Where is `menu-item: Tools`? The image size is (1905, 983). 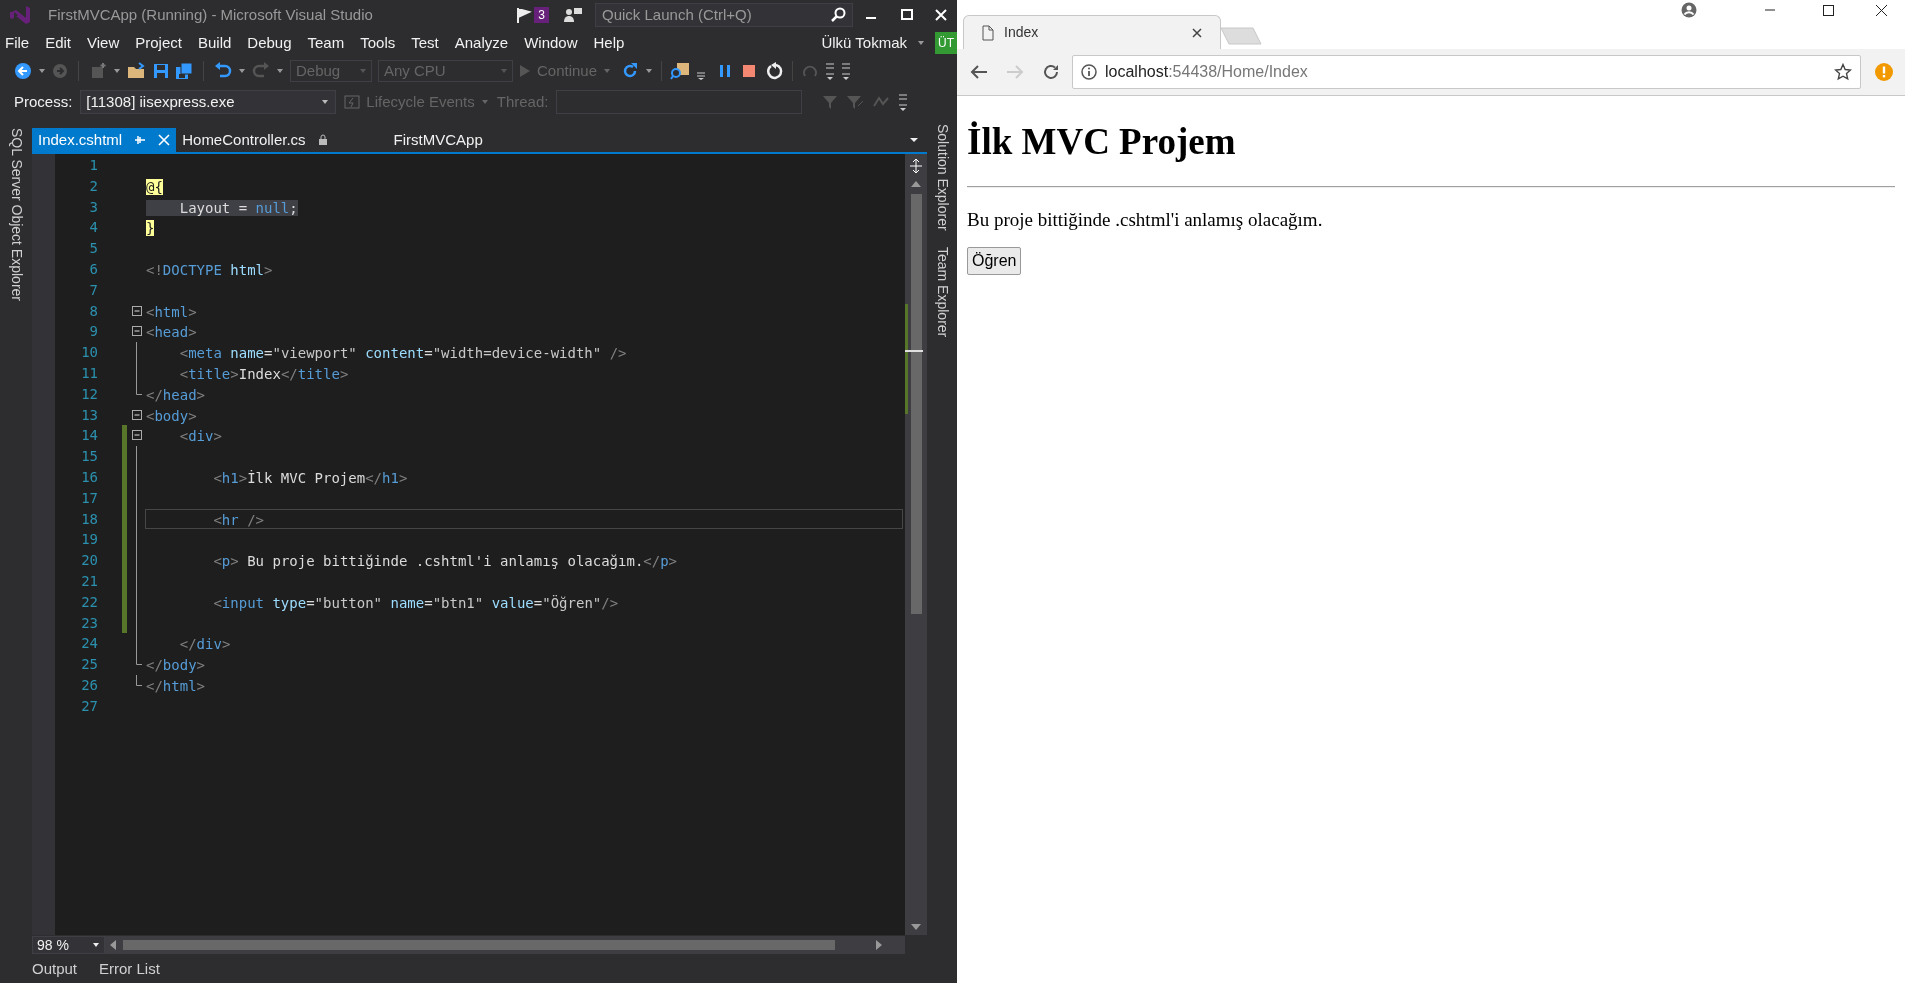 menu-item: Tools is located at coordinates (378, 43).